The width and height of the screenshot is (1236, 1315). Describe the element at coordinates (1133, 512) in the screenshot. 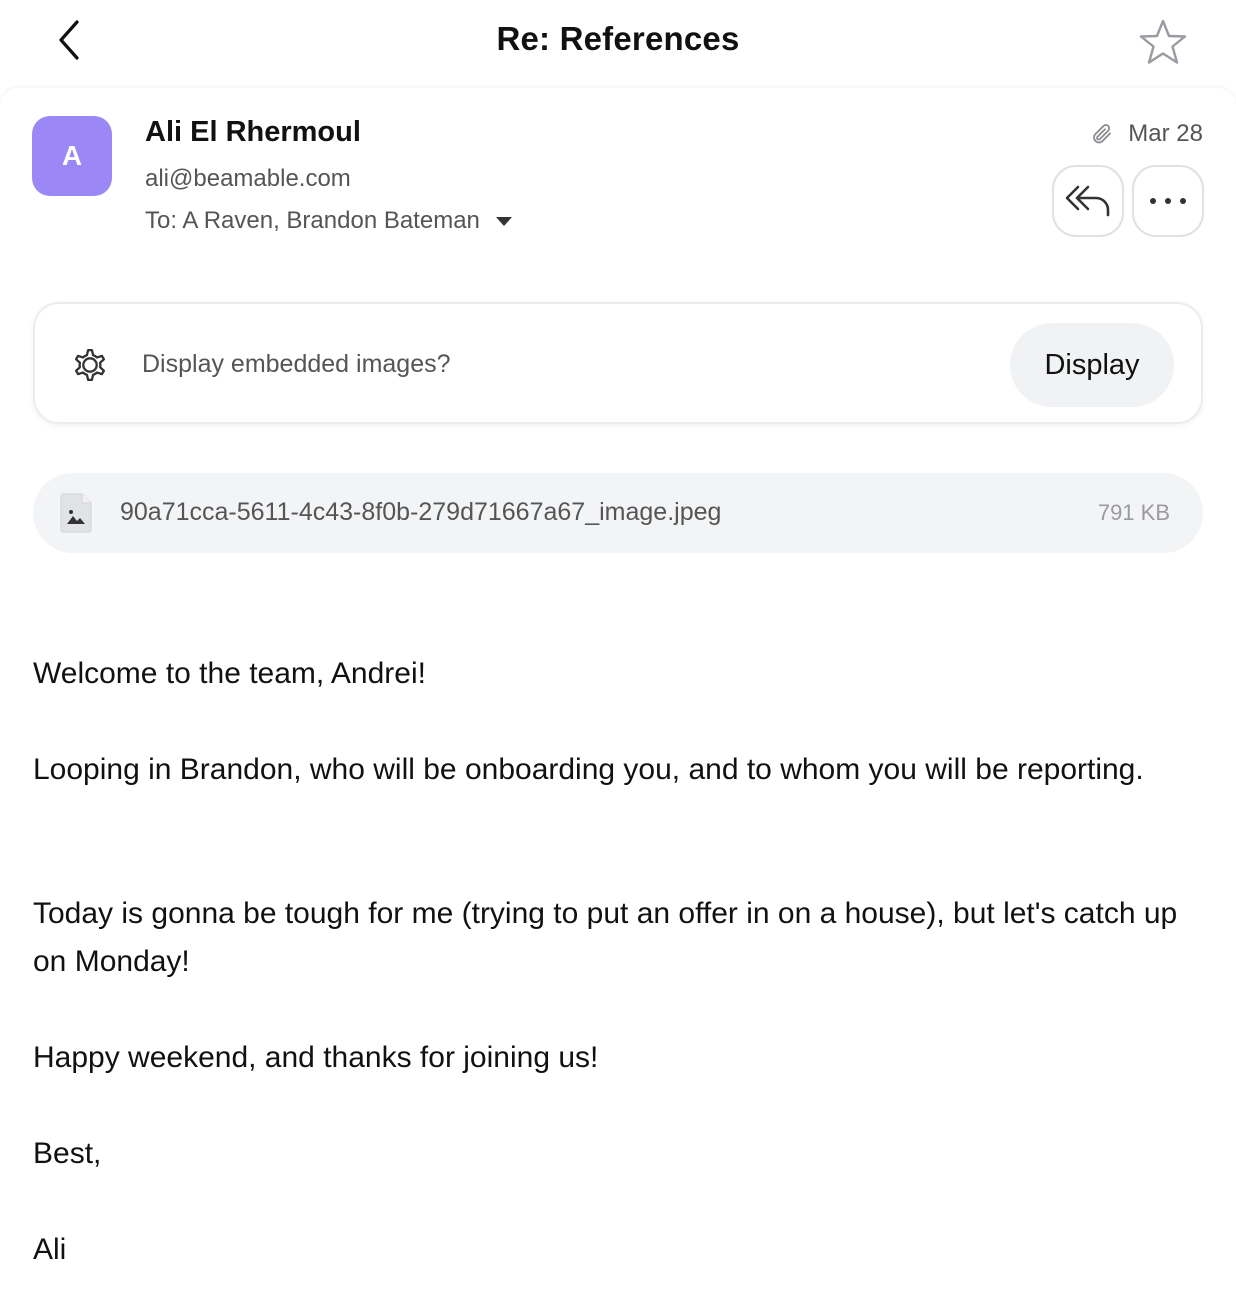

I see `attachment-size: 791 KB` at that location.